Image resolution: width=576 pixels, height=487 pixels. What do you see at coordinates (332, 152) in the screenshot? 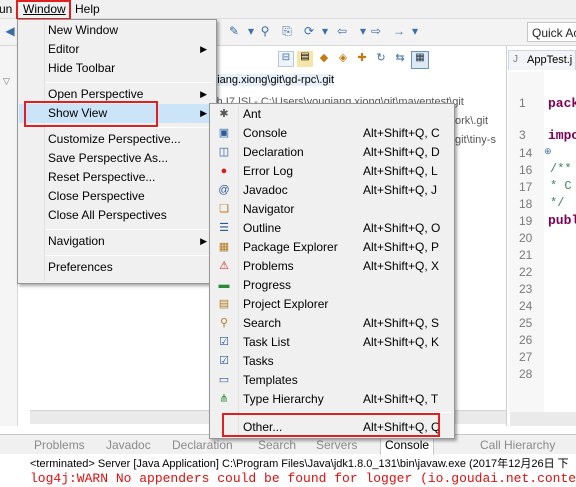
I see `view-item-declaration: ◫ Declaration Alt+Shift+Q, D` at bounding box center [332, 152].